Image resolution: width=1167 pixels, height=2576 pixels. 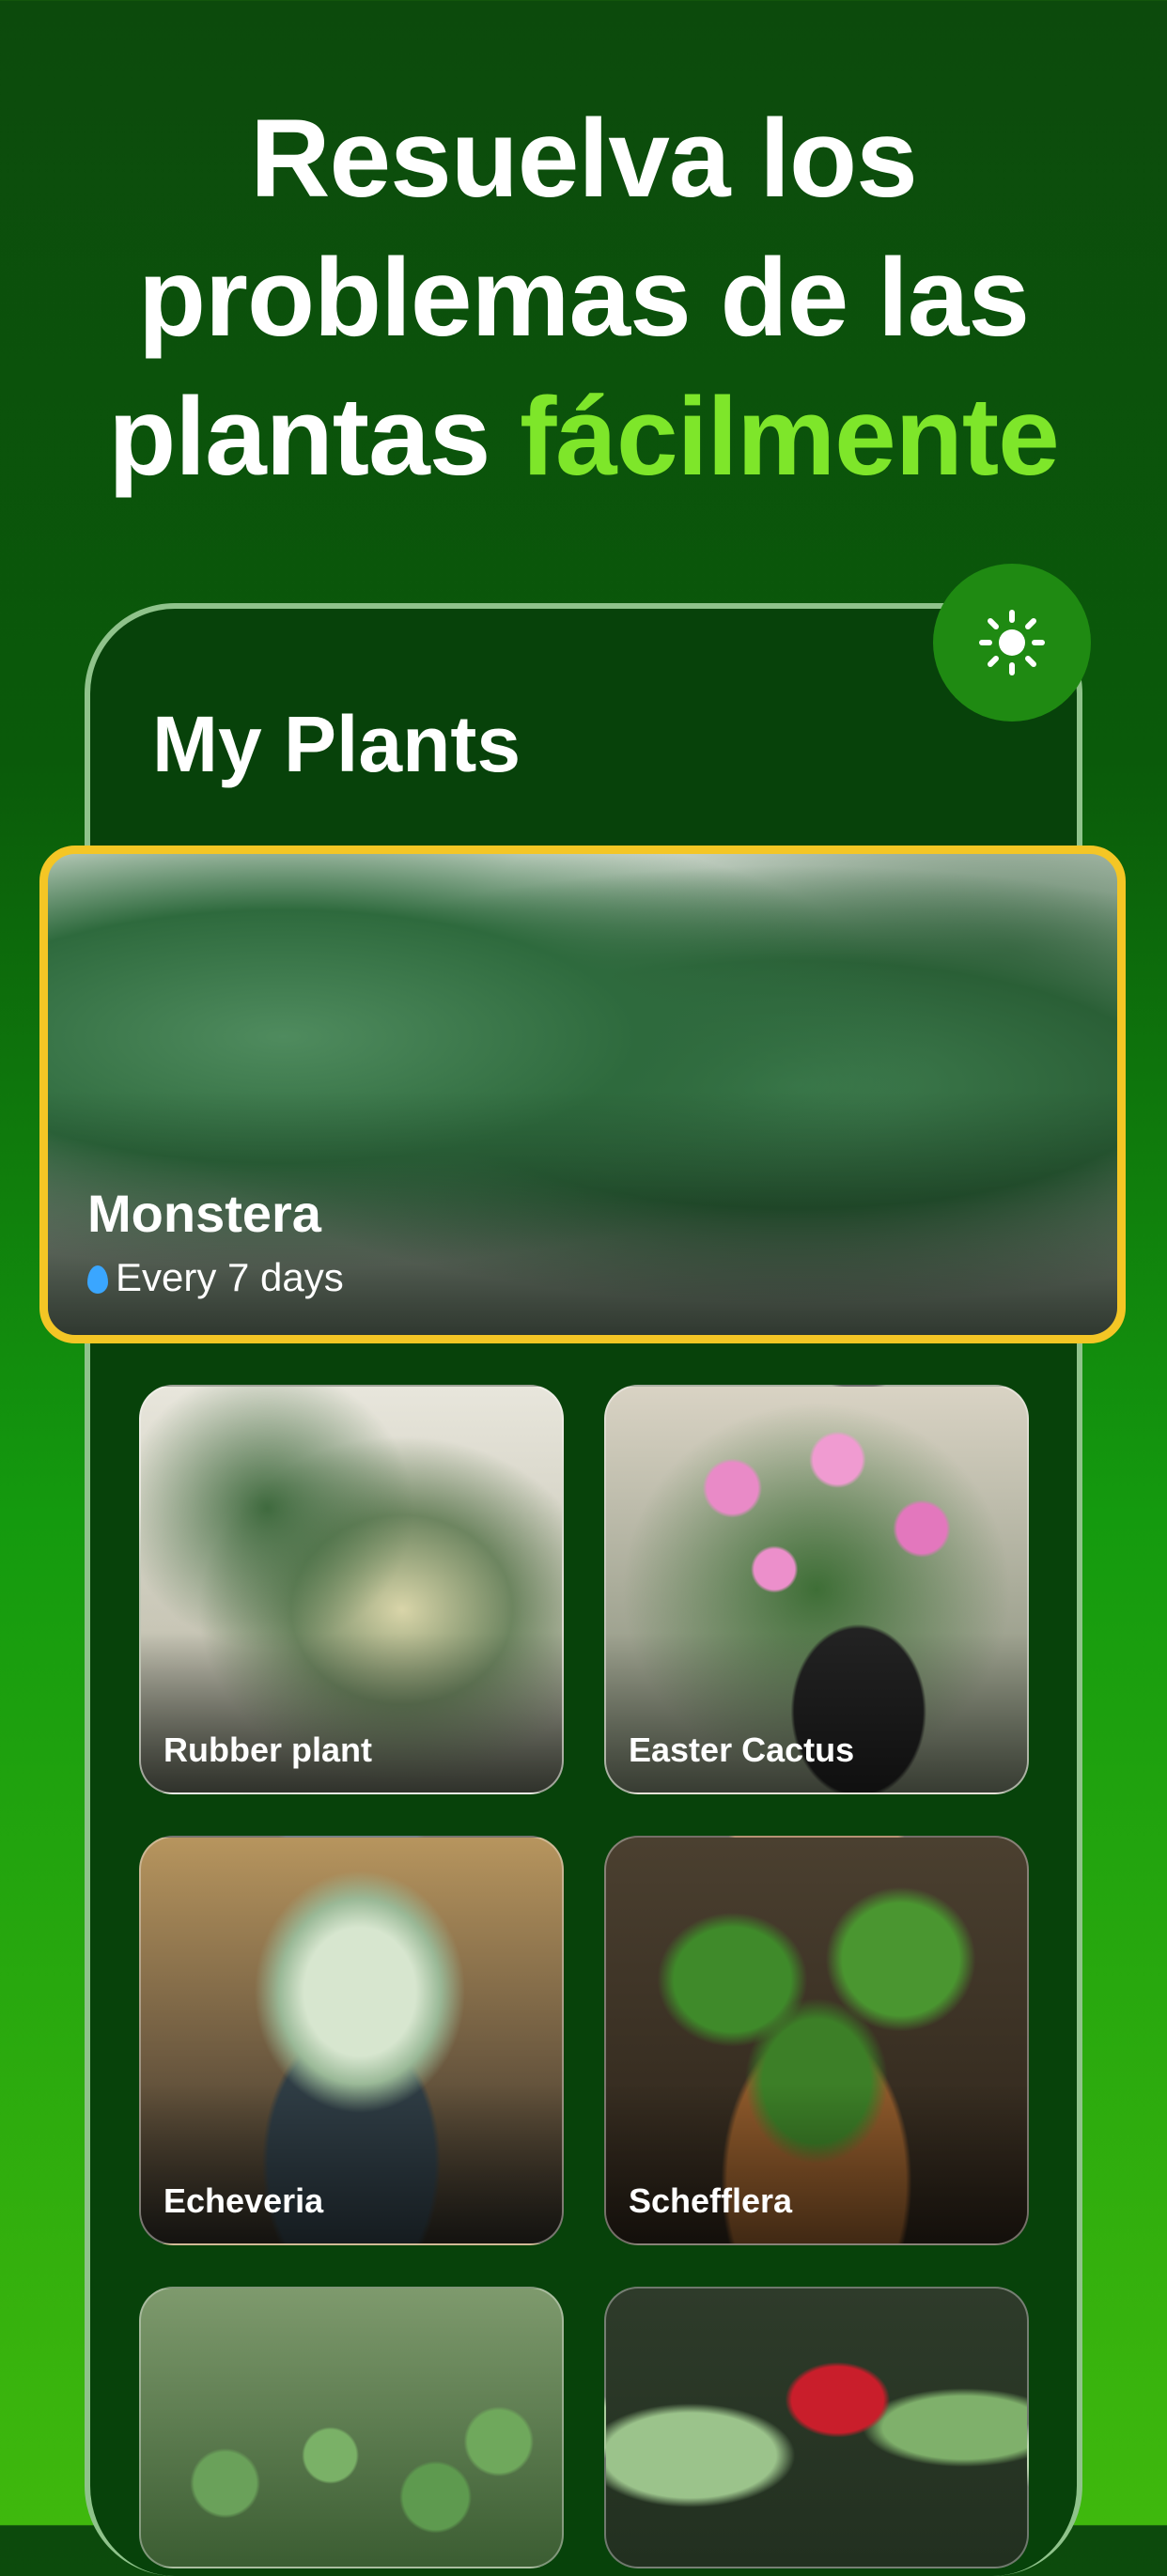 What do you see at coordinates (816, 2428) in the screenshot?
I see `plant-card-anthurium` at bounding box center [816, 2428].